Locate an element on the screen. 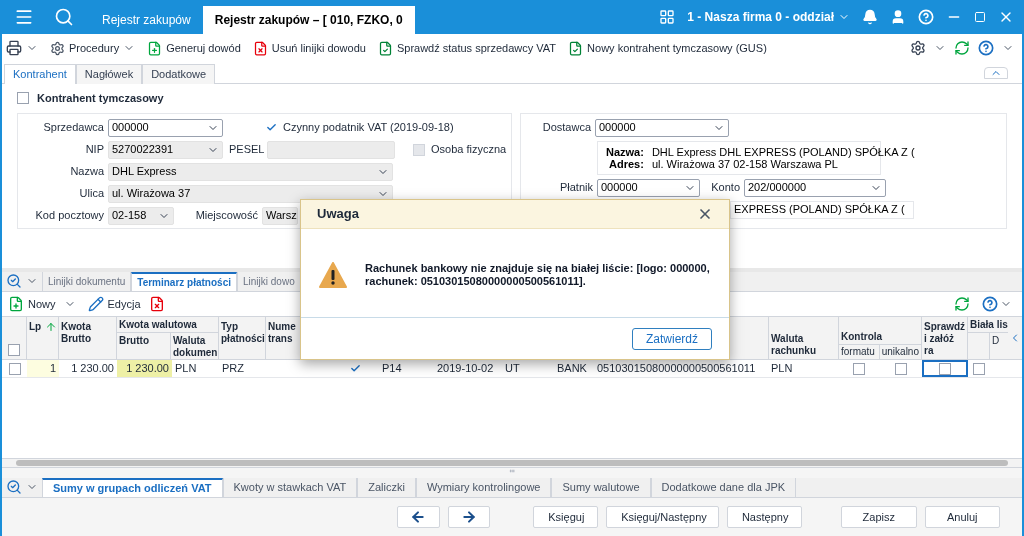  column-header: D is located at coordinates (999, 346).